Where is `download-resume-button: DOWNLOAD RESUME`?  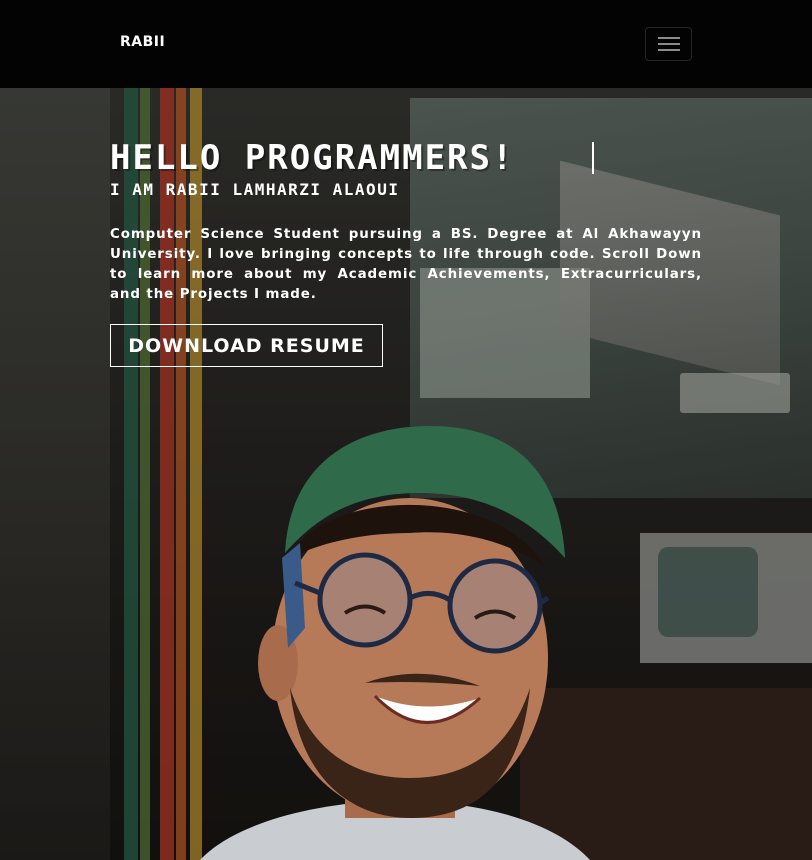
download-resume-button: DOWNLOAD RESUME is located at coordinates (246, 345).